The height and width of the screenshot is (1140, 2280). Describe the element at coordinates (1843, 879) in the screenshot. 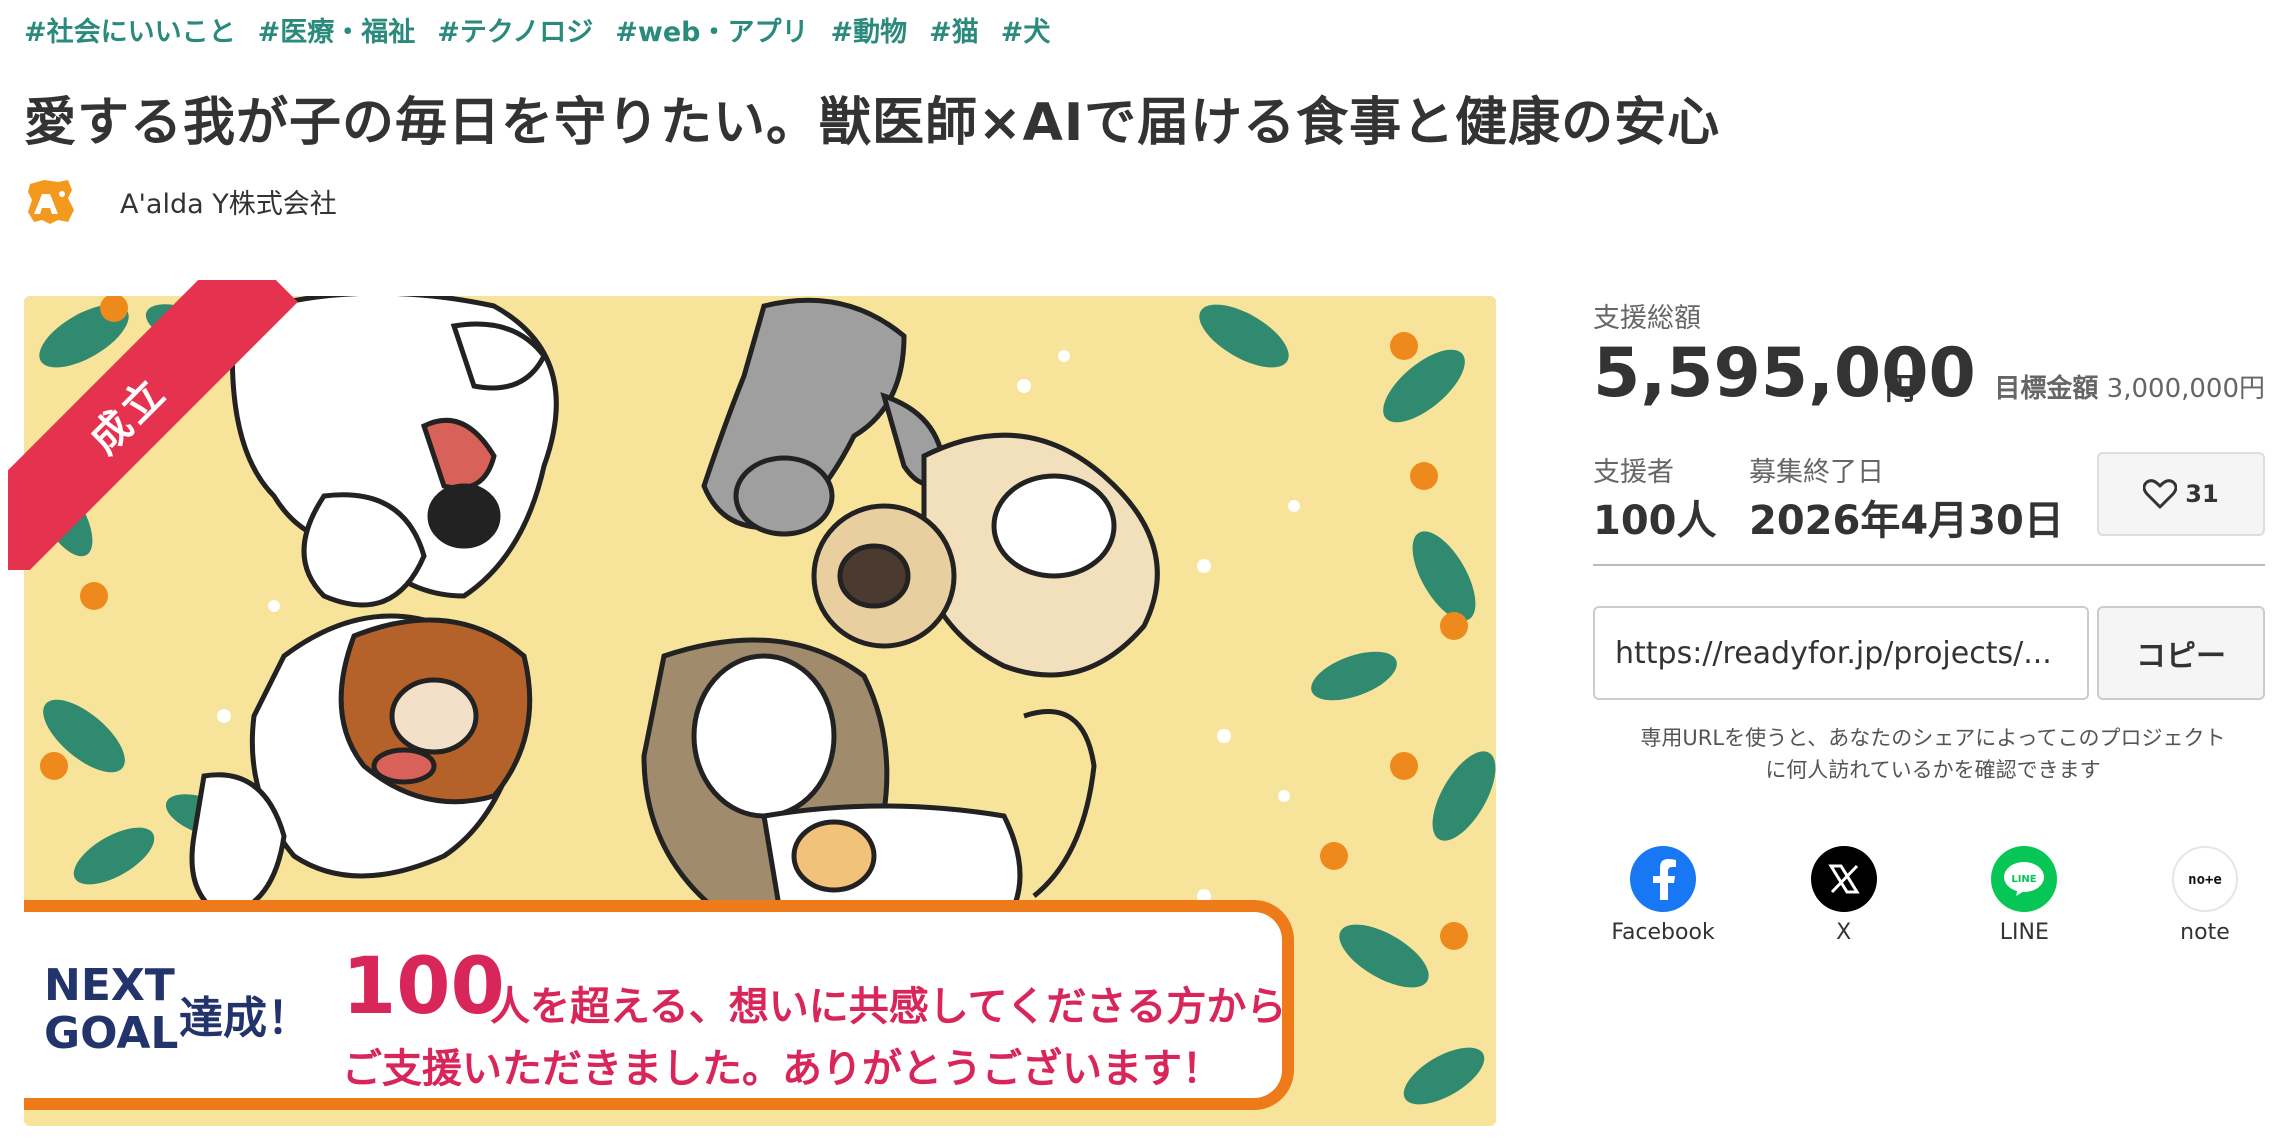

I see `x-icon` at that location.